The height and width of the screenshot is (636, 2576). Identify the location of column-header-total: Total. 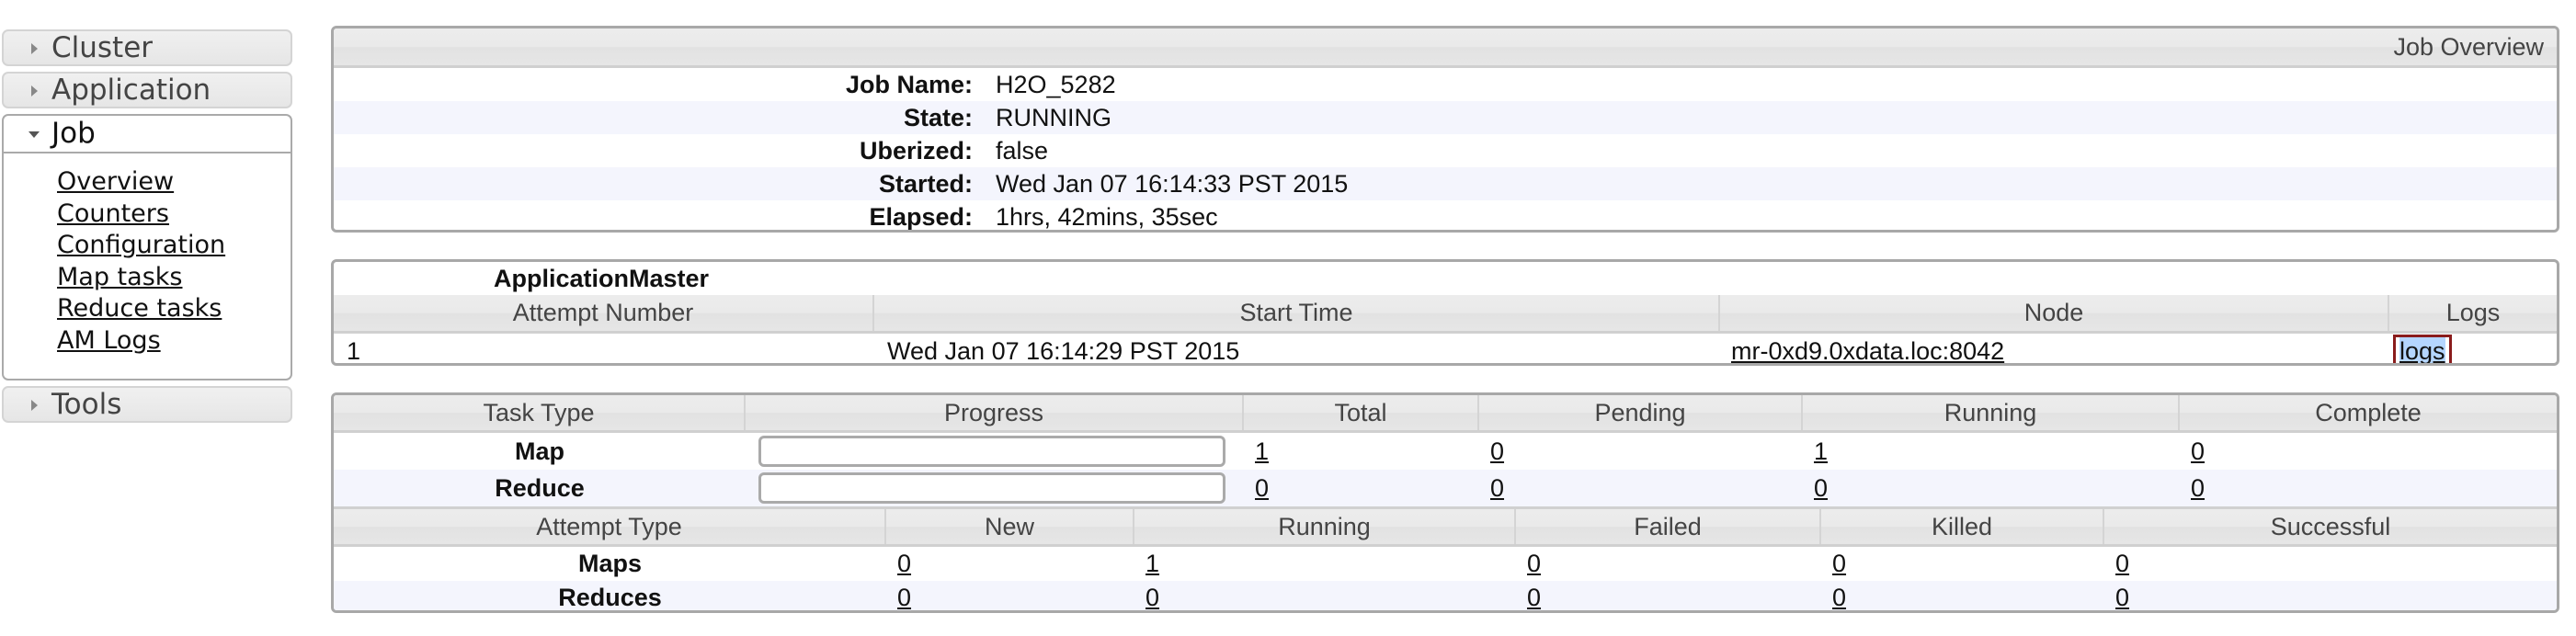
(1361, 412).